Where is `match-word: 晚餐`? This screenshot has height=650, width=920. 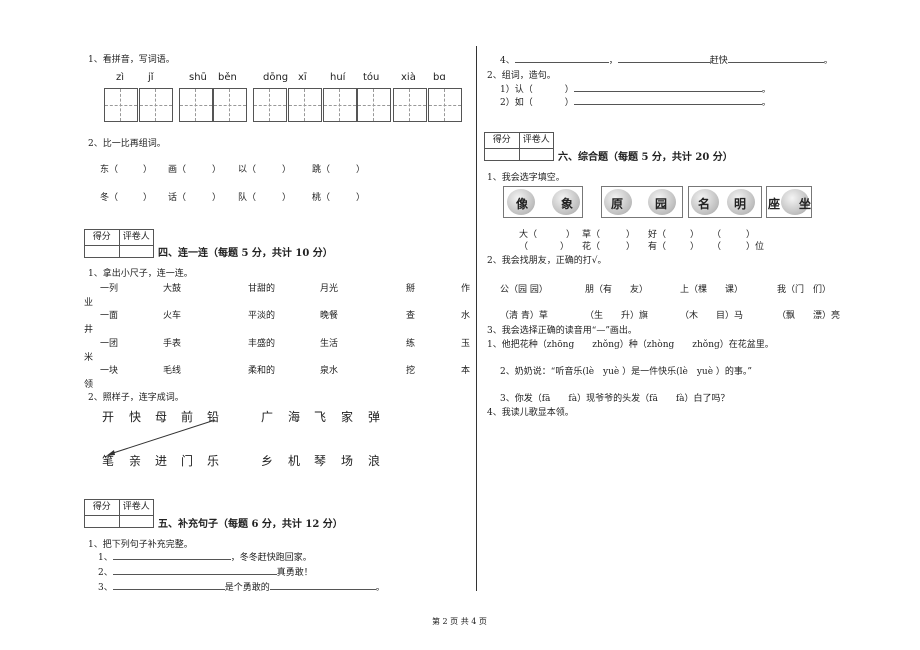 match-word: 晚餐 is located at coordinates (329, 314).